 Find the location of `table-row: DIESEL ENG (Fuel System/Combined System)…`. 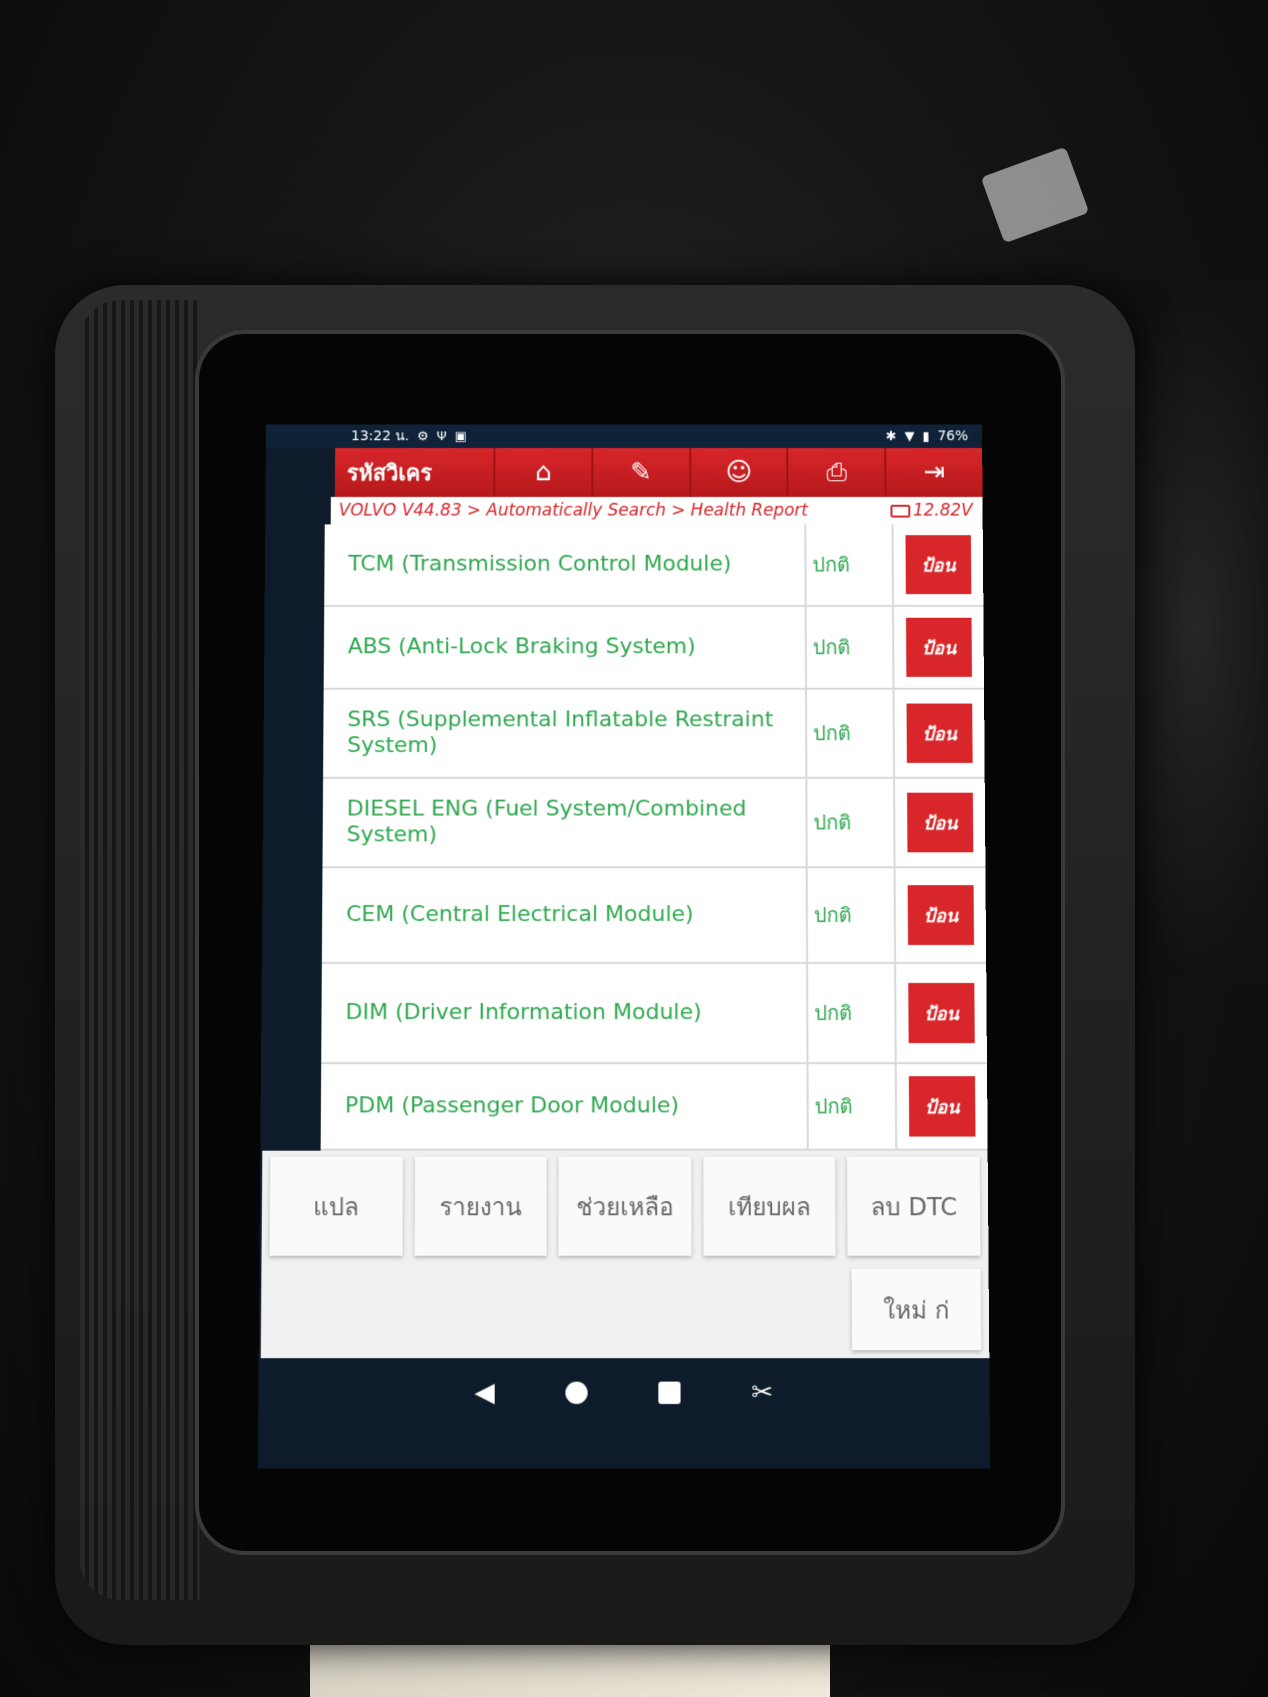

table-row: DIESEL ENG (Fuel System/Combined System)… is located at coordinates (654, 823).